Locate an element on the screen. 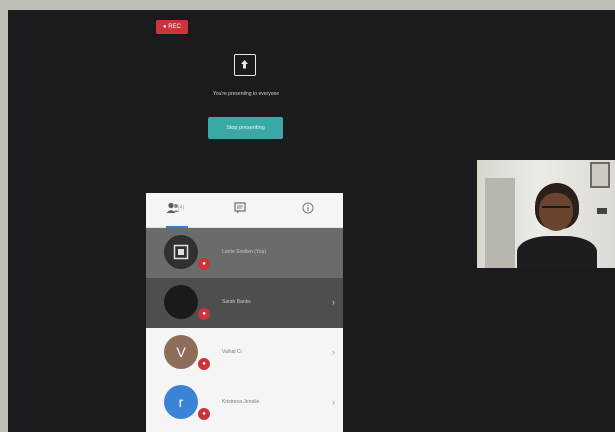 This screenshot has height=432, width=615. video-door is located at coordinates (500, 223).